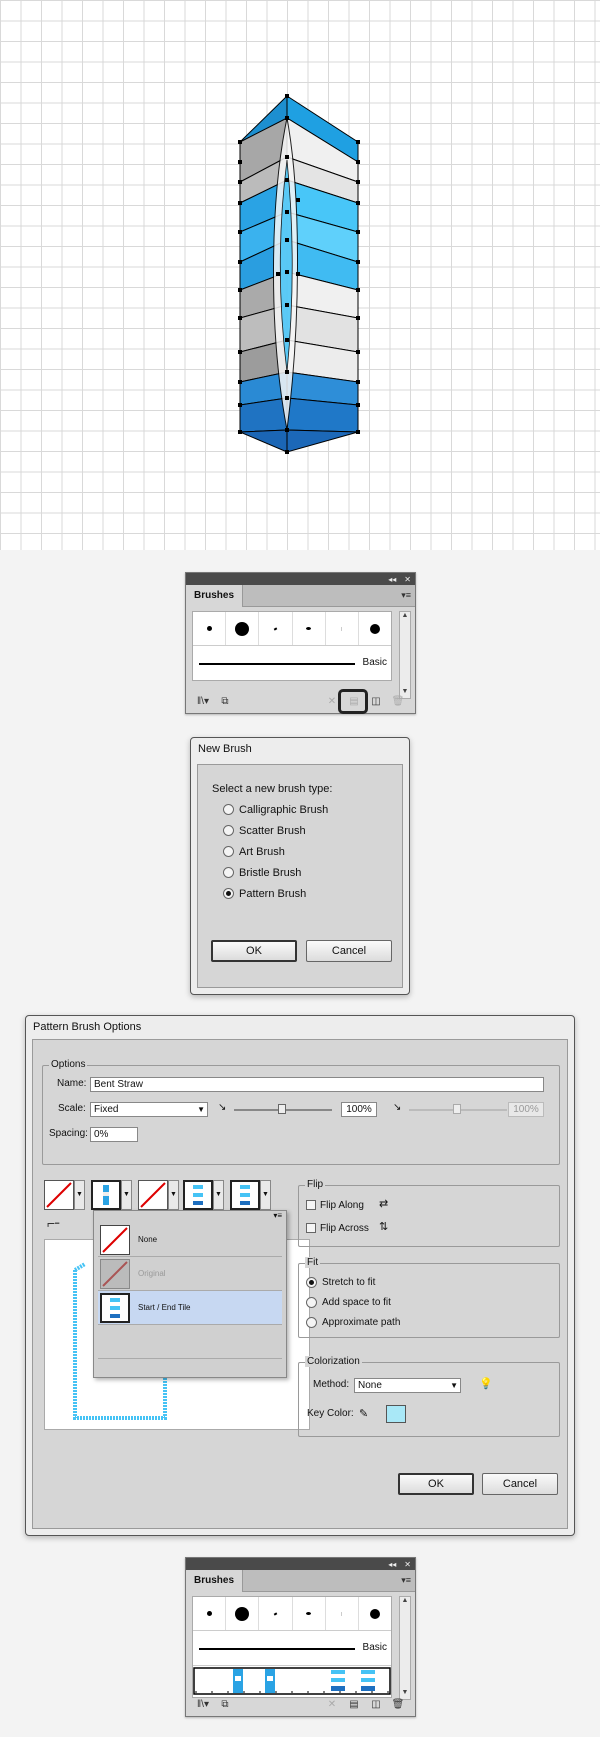 The height and width of the screenshot is (1737, 600). I want to click on panel-scrollbar: ▲ ▼, so click(405, 655).